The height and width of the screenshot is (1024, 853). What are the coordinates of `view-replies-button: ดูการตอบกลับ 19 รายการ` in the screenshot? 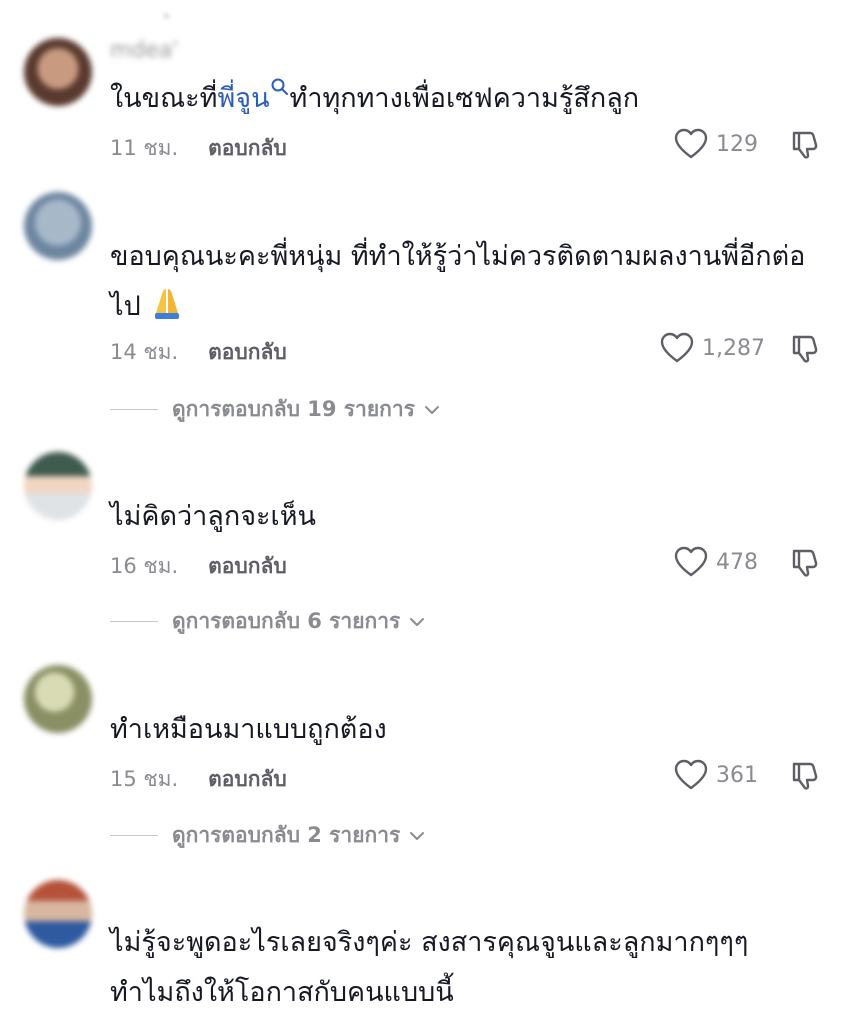 It's located at (275, 409).